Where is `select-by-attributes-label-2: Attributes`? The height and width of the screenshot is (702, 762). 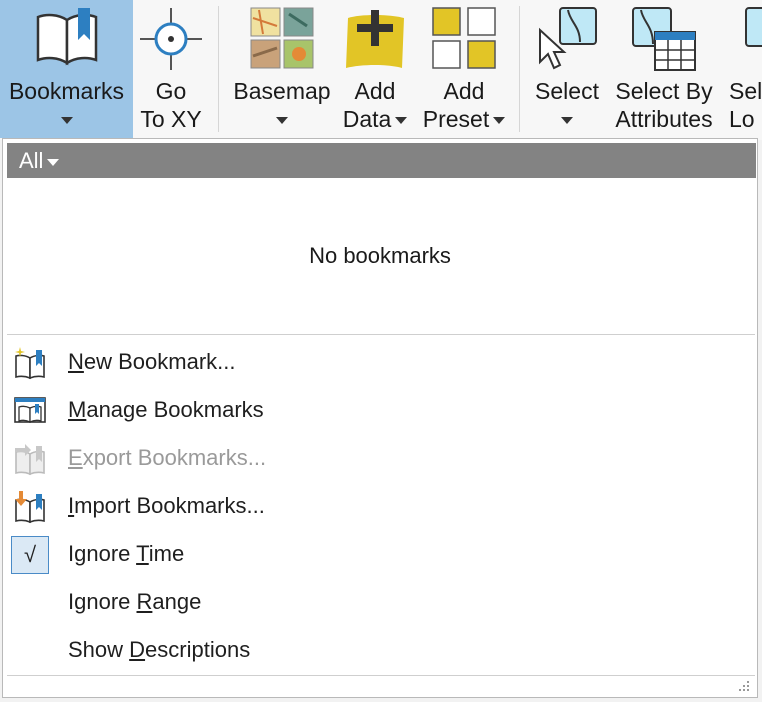
select-by-attributes-label-2: Attributes is located at coordinates (664, 119).